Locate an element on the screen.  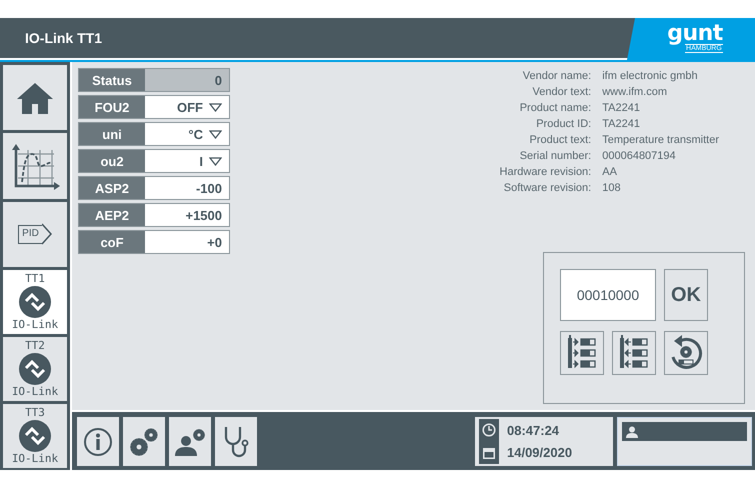
info-label: Serial number: is located at coordinates (555, 156).